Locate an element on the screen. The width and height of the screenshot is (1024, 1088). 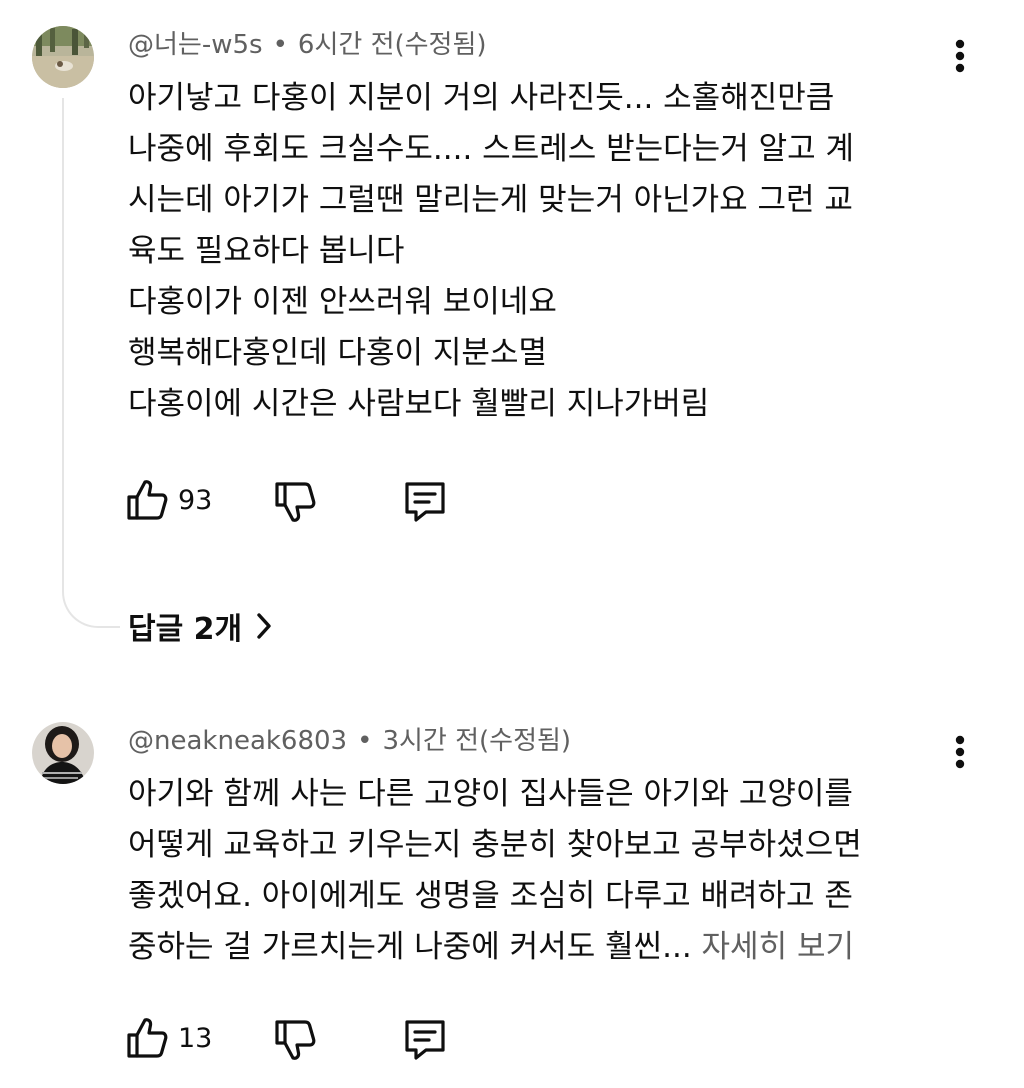
comment-line: 다홍이에 시간은 사람보다 훨빨리 지나가버림 is located at coordinates (419, 404).